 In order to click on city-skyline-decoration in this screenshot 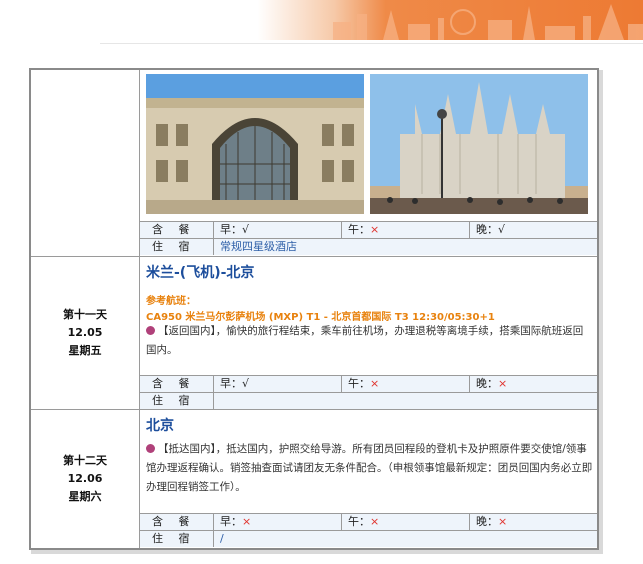, I will do `click(488, 22)`.